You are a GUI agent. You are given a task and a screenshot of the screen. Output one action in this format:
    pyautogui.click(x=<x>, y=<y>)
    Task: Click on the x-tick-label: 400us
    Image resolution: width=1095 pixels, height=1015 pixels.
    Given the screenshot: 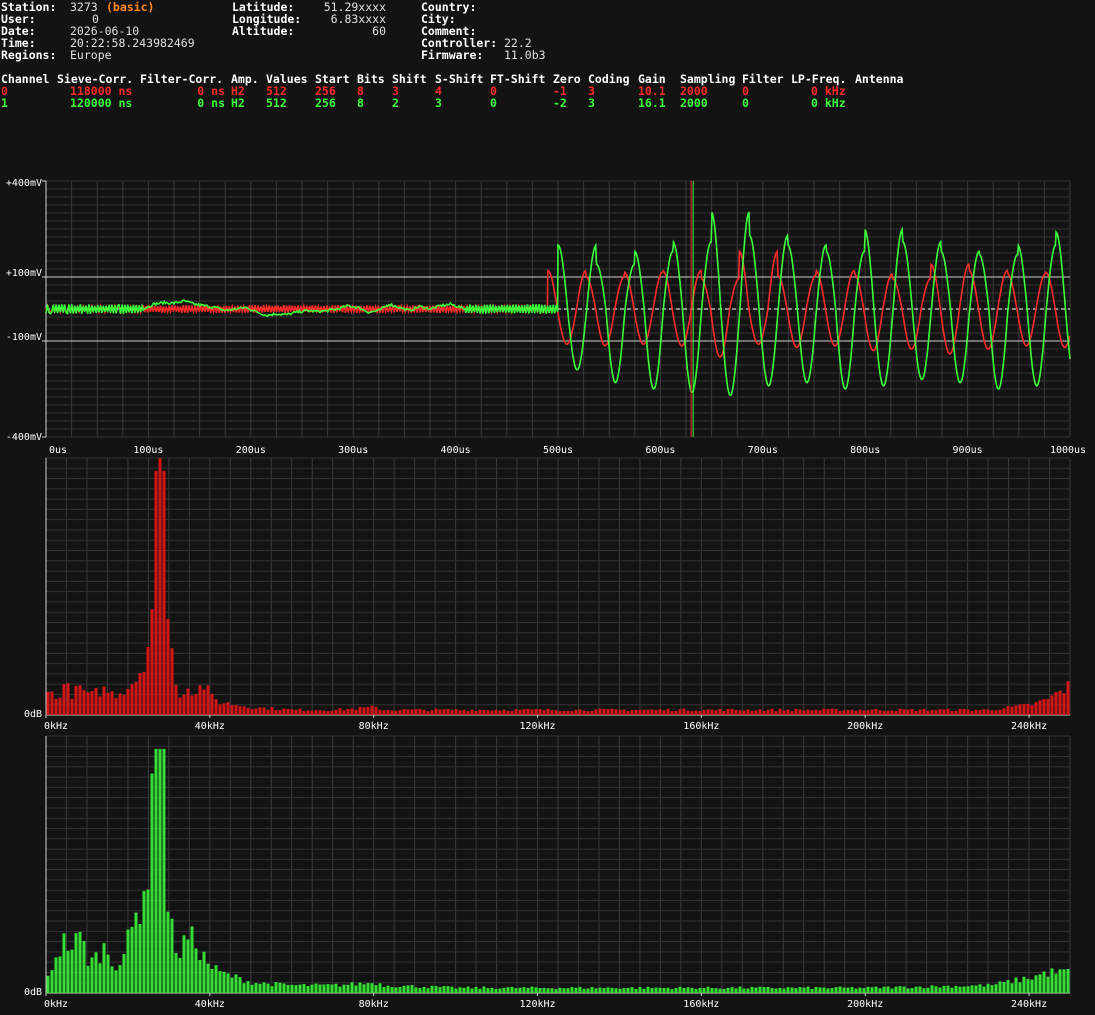 What is the action you would take?
    pyautogui.click(x=456, y=450)
    